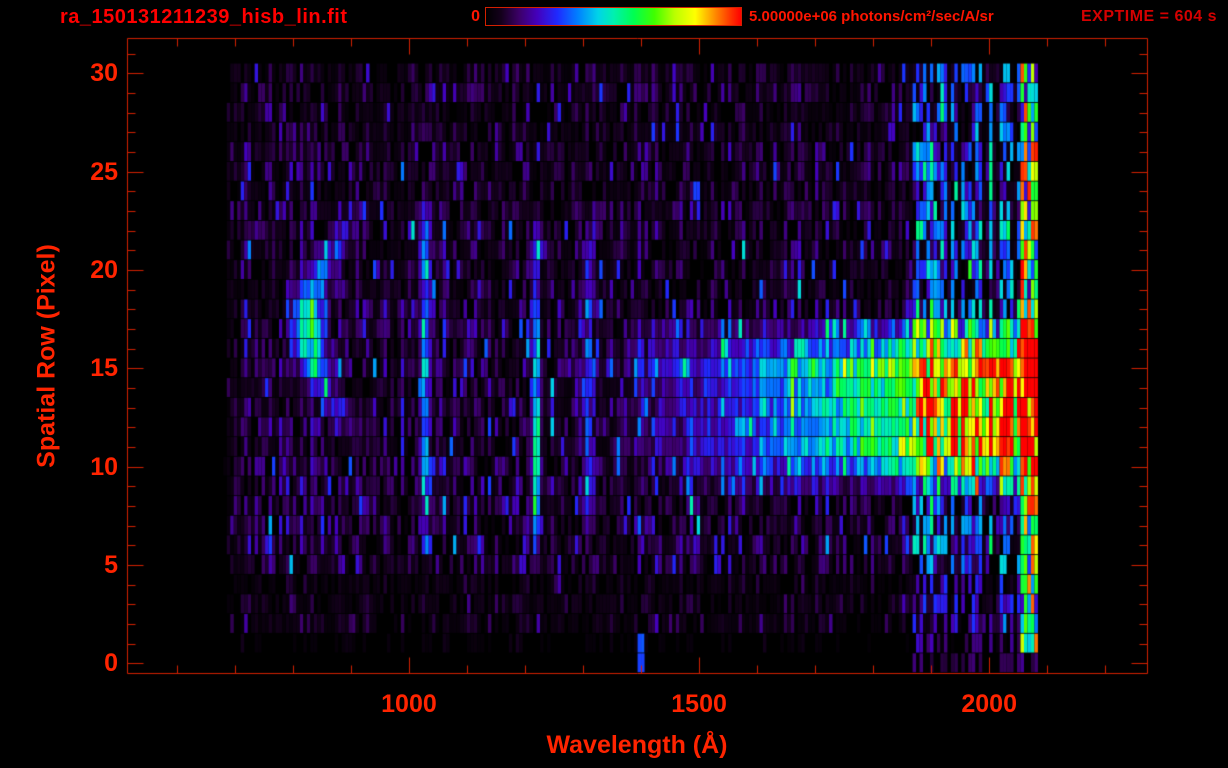  I want to click on y-tick-label: 5, so click(111, 564).